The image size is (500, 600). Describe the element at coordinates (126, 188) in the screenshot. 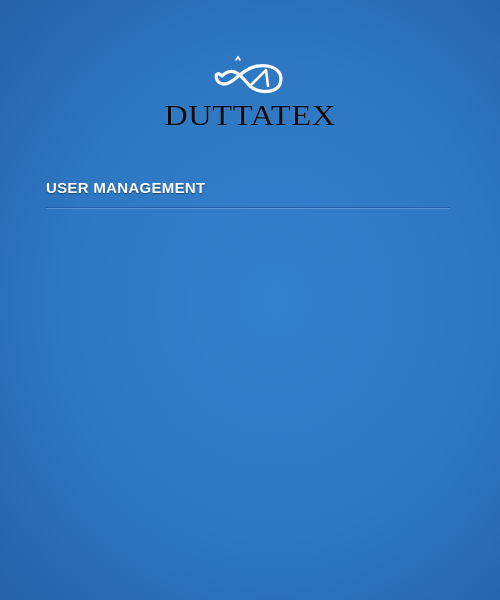

I see `page-title: USER MANAGEMENT` at that location.